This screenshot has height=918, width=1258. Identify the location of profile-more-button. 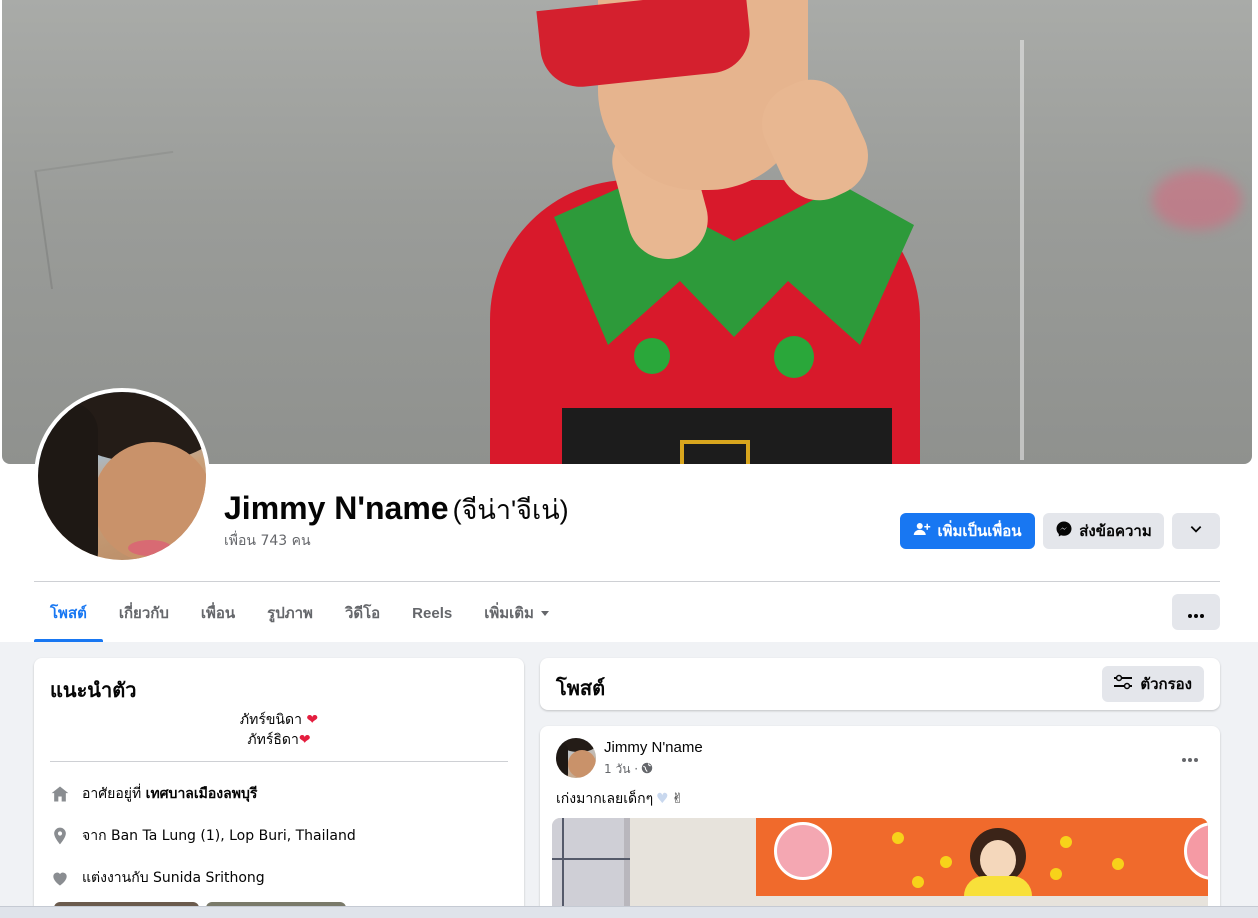
(1196, 531).